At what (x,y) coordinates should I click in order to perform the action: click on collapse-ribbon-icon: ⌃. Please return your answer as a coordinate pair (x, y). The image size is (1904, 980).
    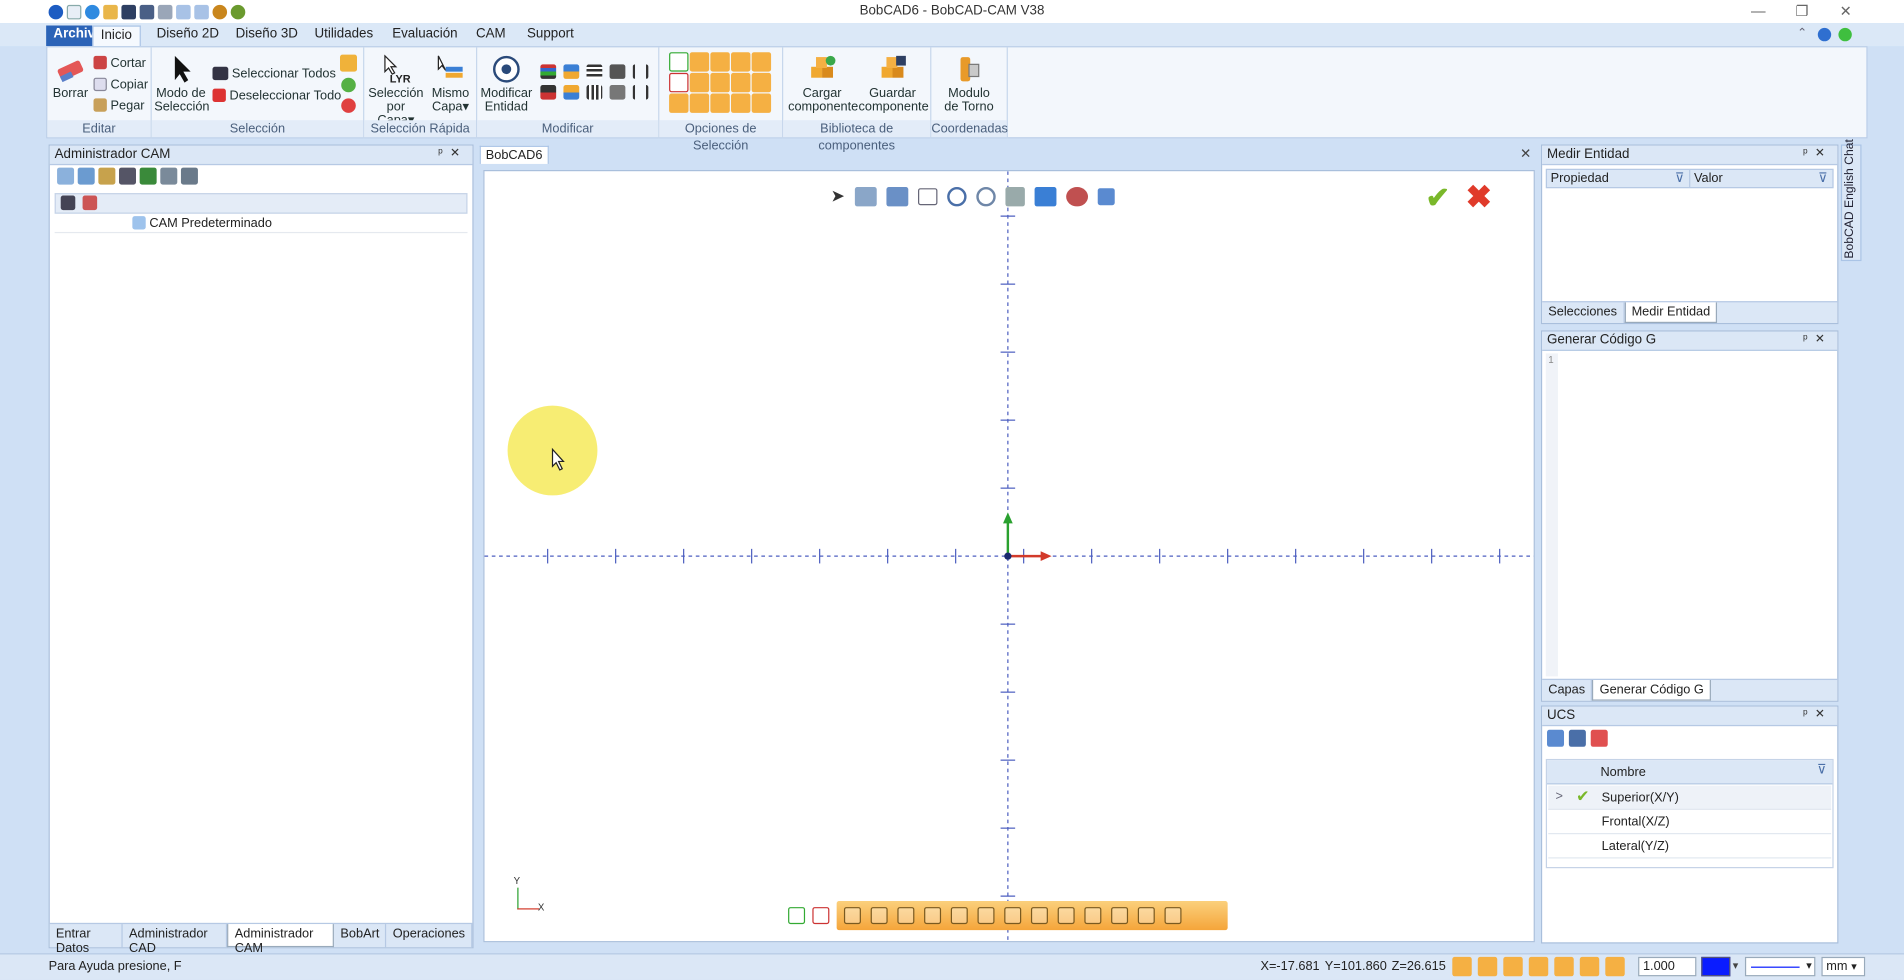
    Looking at the image, I should click on (1802, 33).